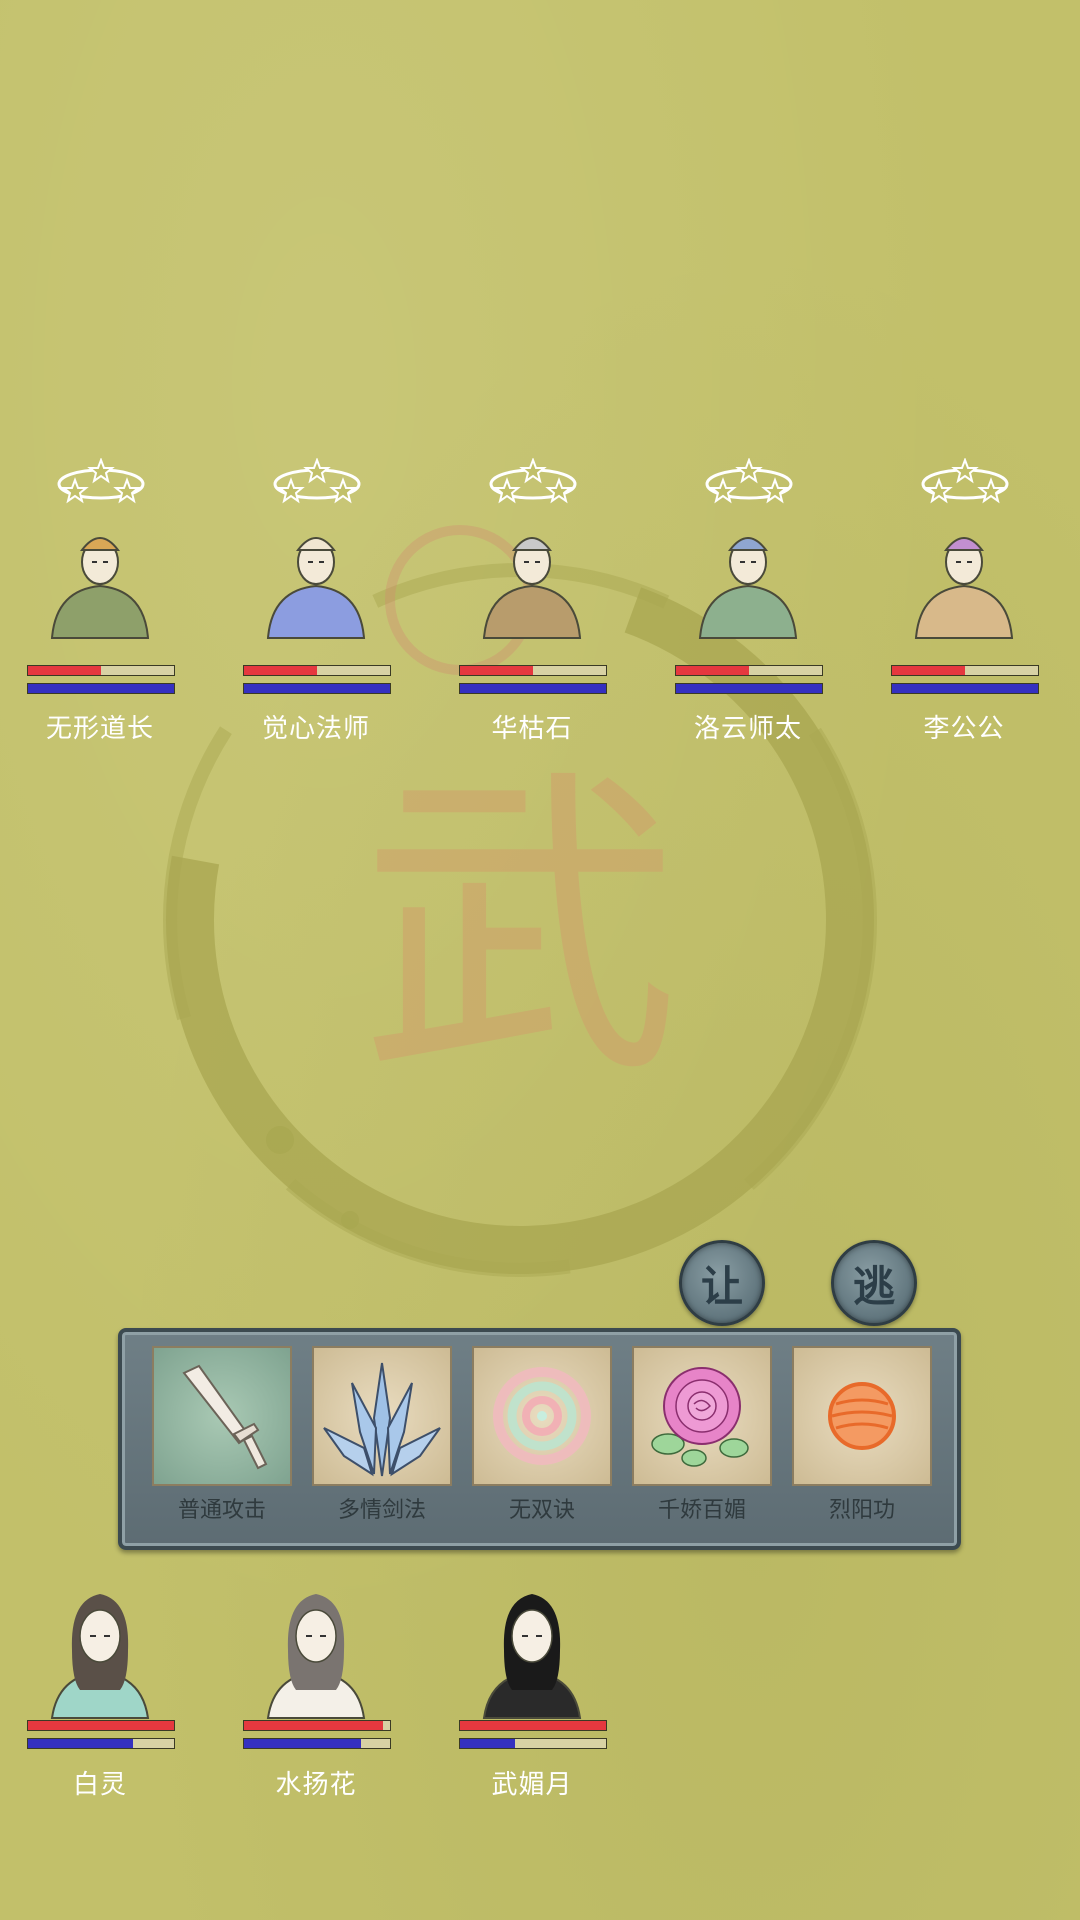 The image size is (1080, 1920). Describe the element at coordinates (532, 729) in the screenshot. I see `enemy-name: 华枯石` at that location.